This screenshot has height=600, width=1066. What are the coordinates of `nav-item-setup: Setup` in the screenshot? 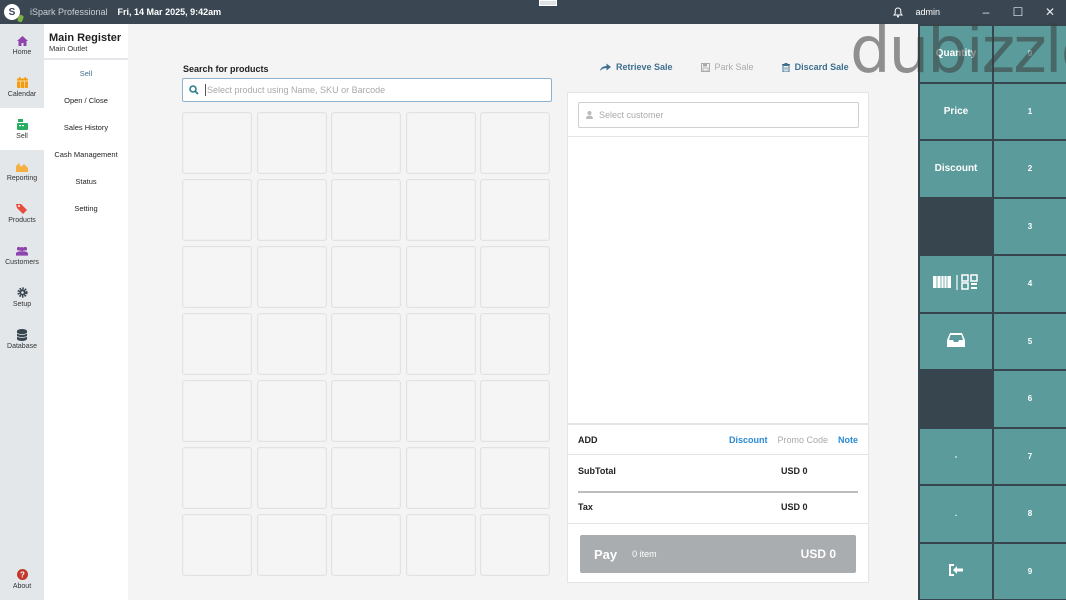 It's located at (22, 297).